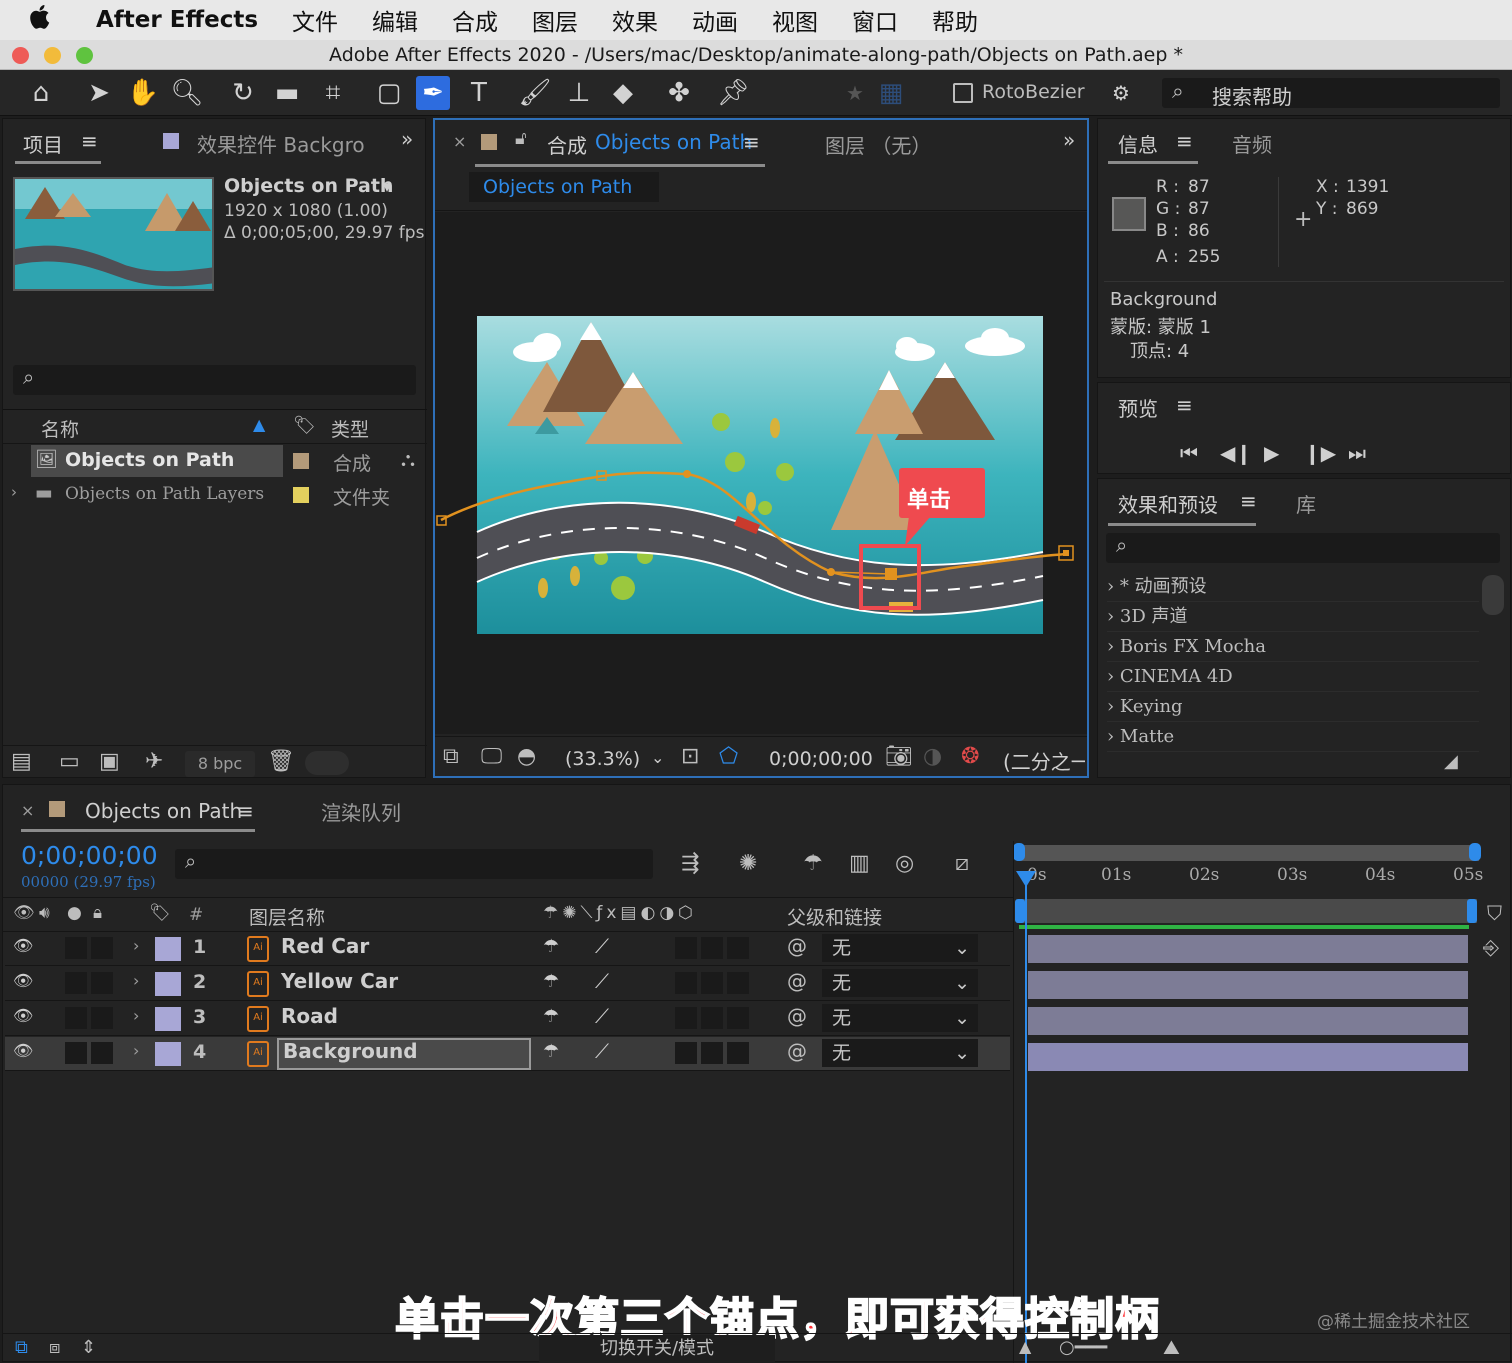 The image size is (1512, 1363). What do you see at coordinates (89, 855) in the screenshot?
I see `timeline-timecode: 0;00;00;00` at bounding box center [89, 855].